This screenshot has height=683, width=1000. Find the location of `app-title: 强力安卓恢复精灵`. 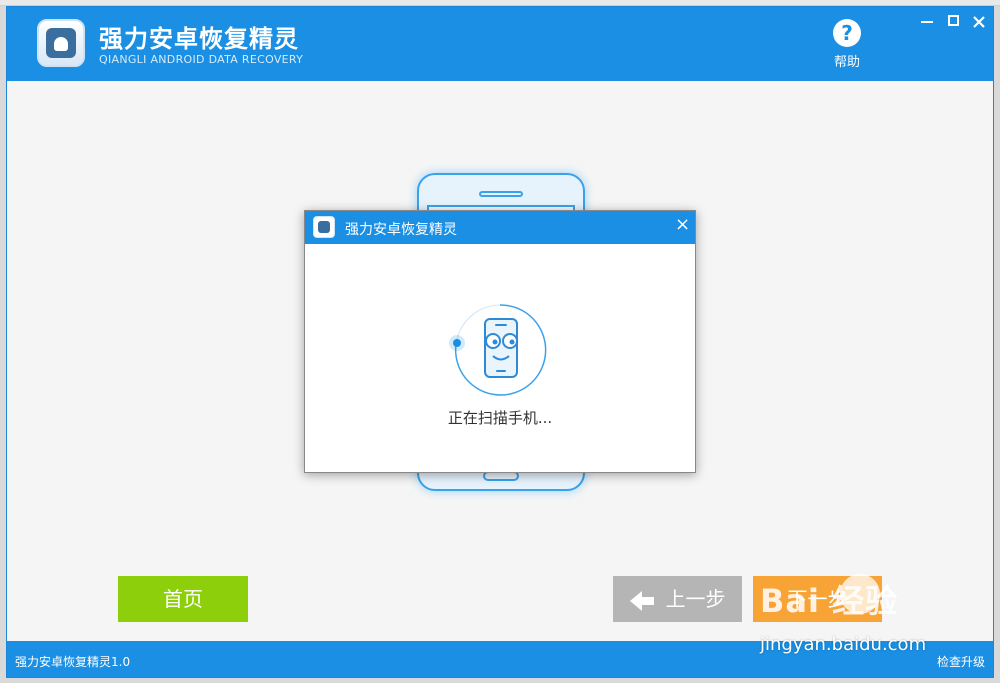

app-title: 强力安卓恢复精灵 is located at coordinates (199, 39).